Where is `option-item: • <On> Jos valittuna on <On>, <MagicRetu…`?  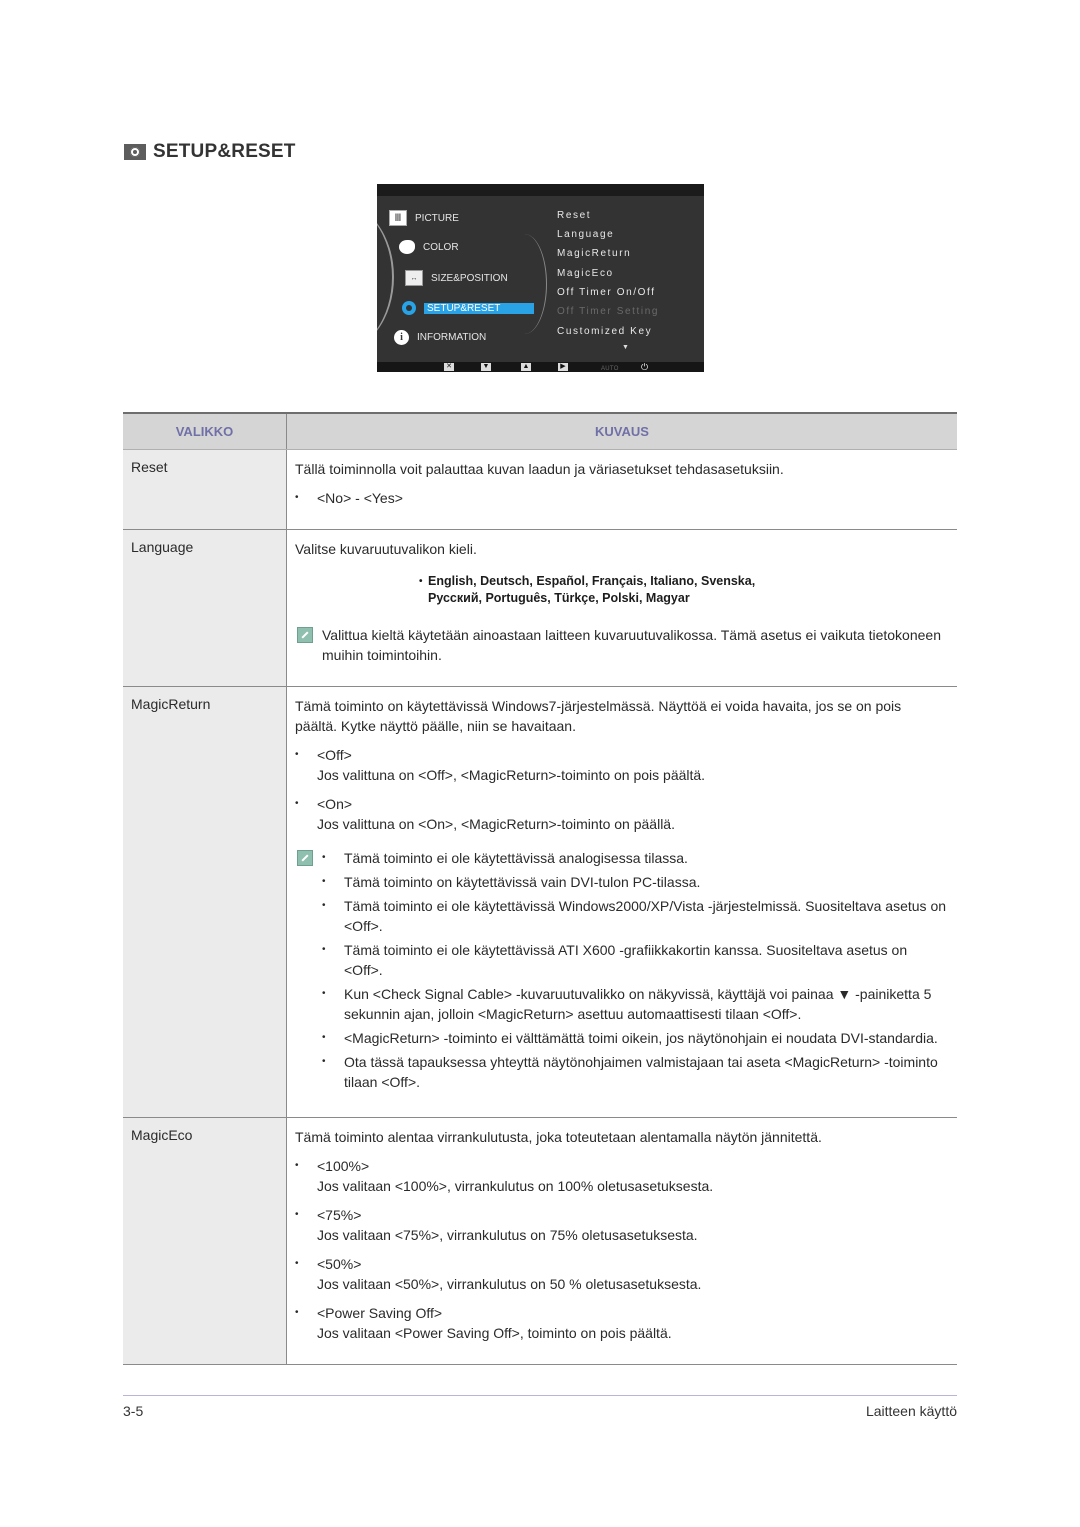
option-item: • <On> Jos valittuna on <On>, <MagicRetu… is located at coordinates (621, 814).